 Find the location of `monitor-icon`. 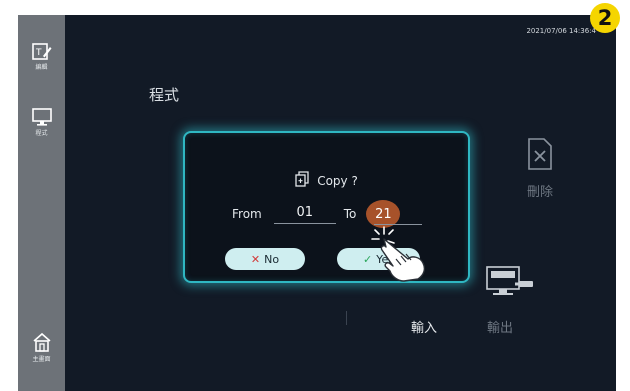

monitor-icon is located at coordinates (42, 117).